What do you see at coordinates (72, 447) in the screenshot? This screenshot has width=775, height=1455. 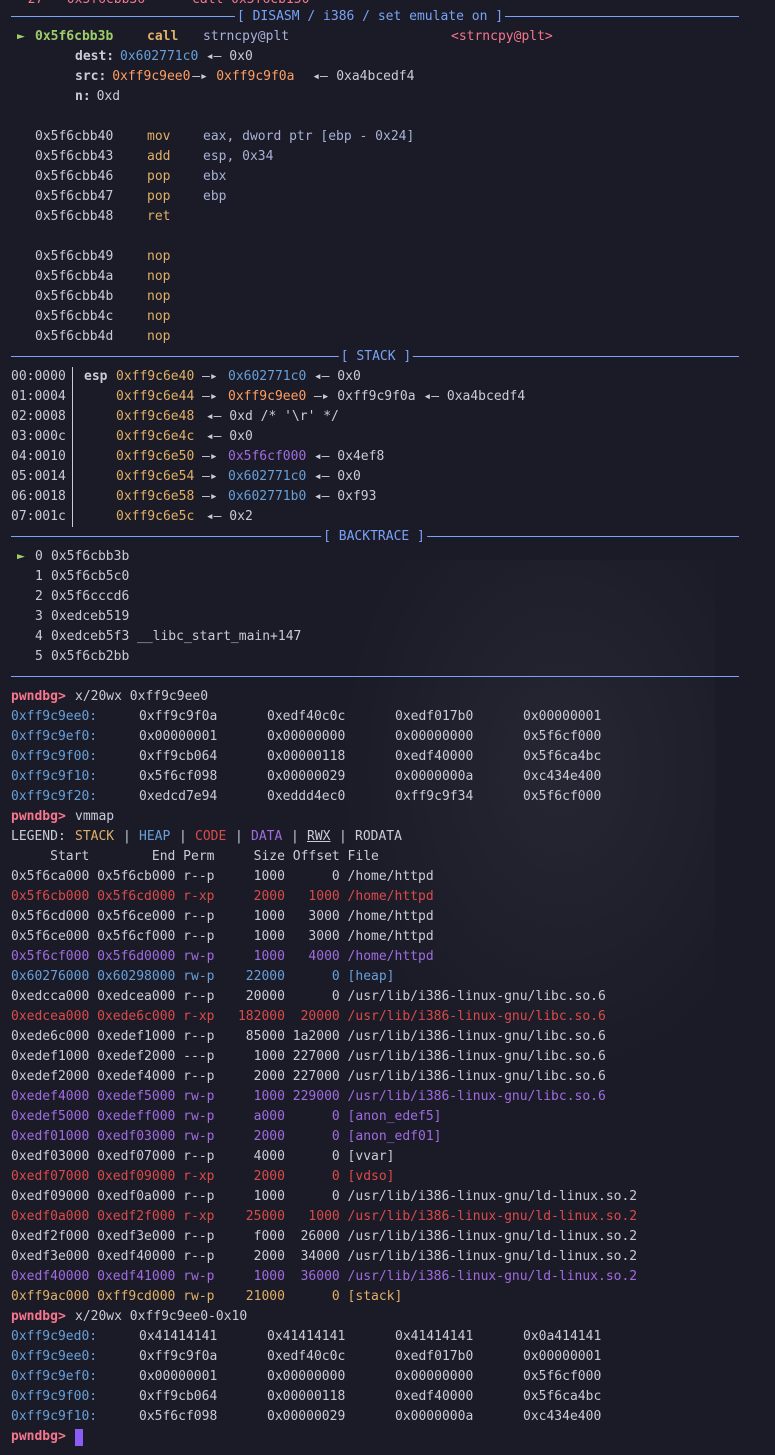 I see `stack-divider` at bounding box center [72, 447].